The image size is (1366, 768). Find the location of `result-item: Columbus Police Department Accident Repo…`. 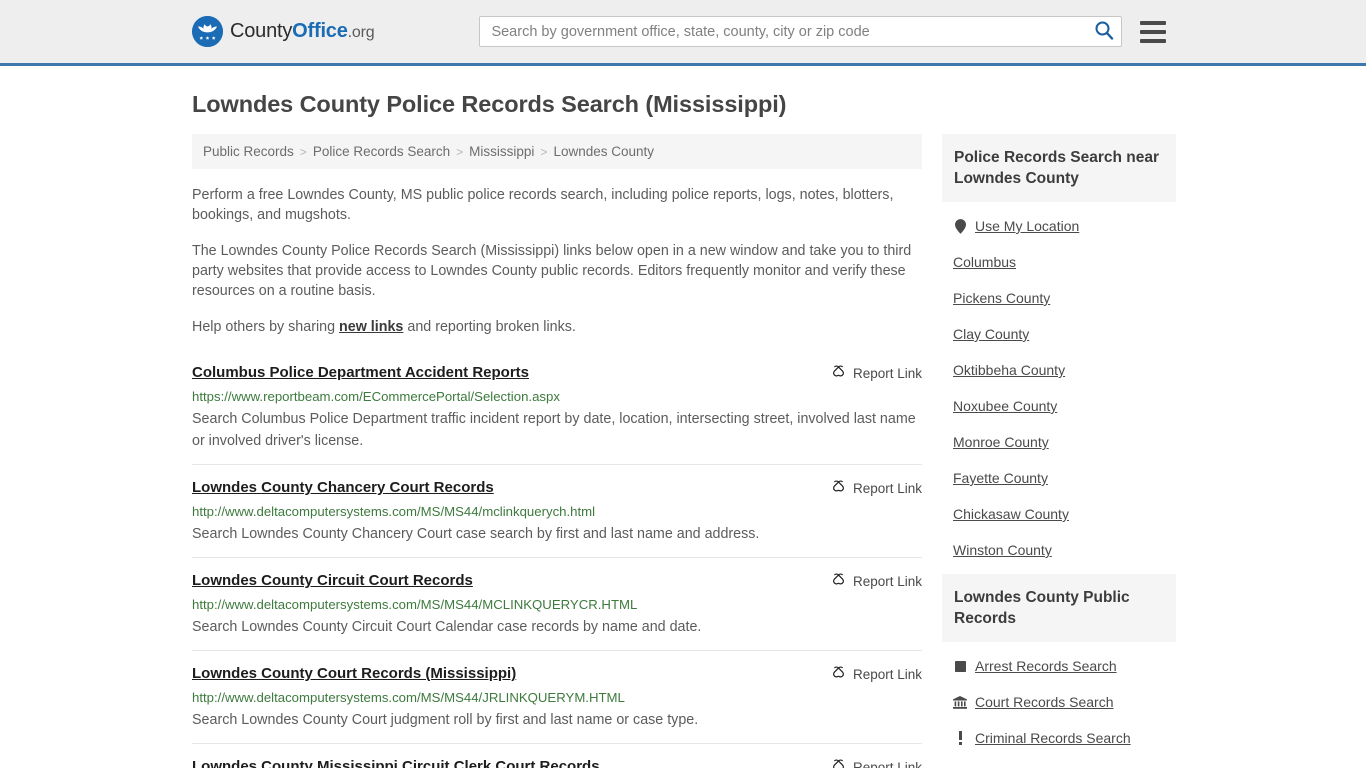

result-item: Columbus Police Department Accident Repo… is located at coordinates (557, 411).